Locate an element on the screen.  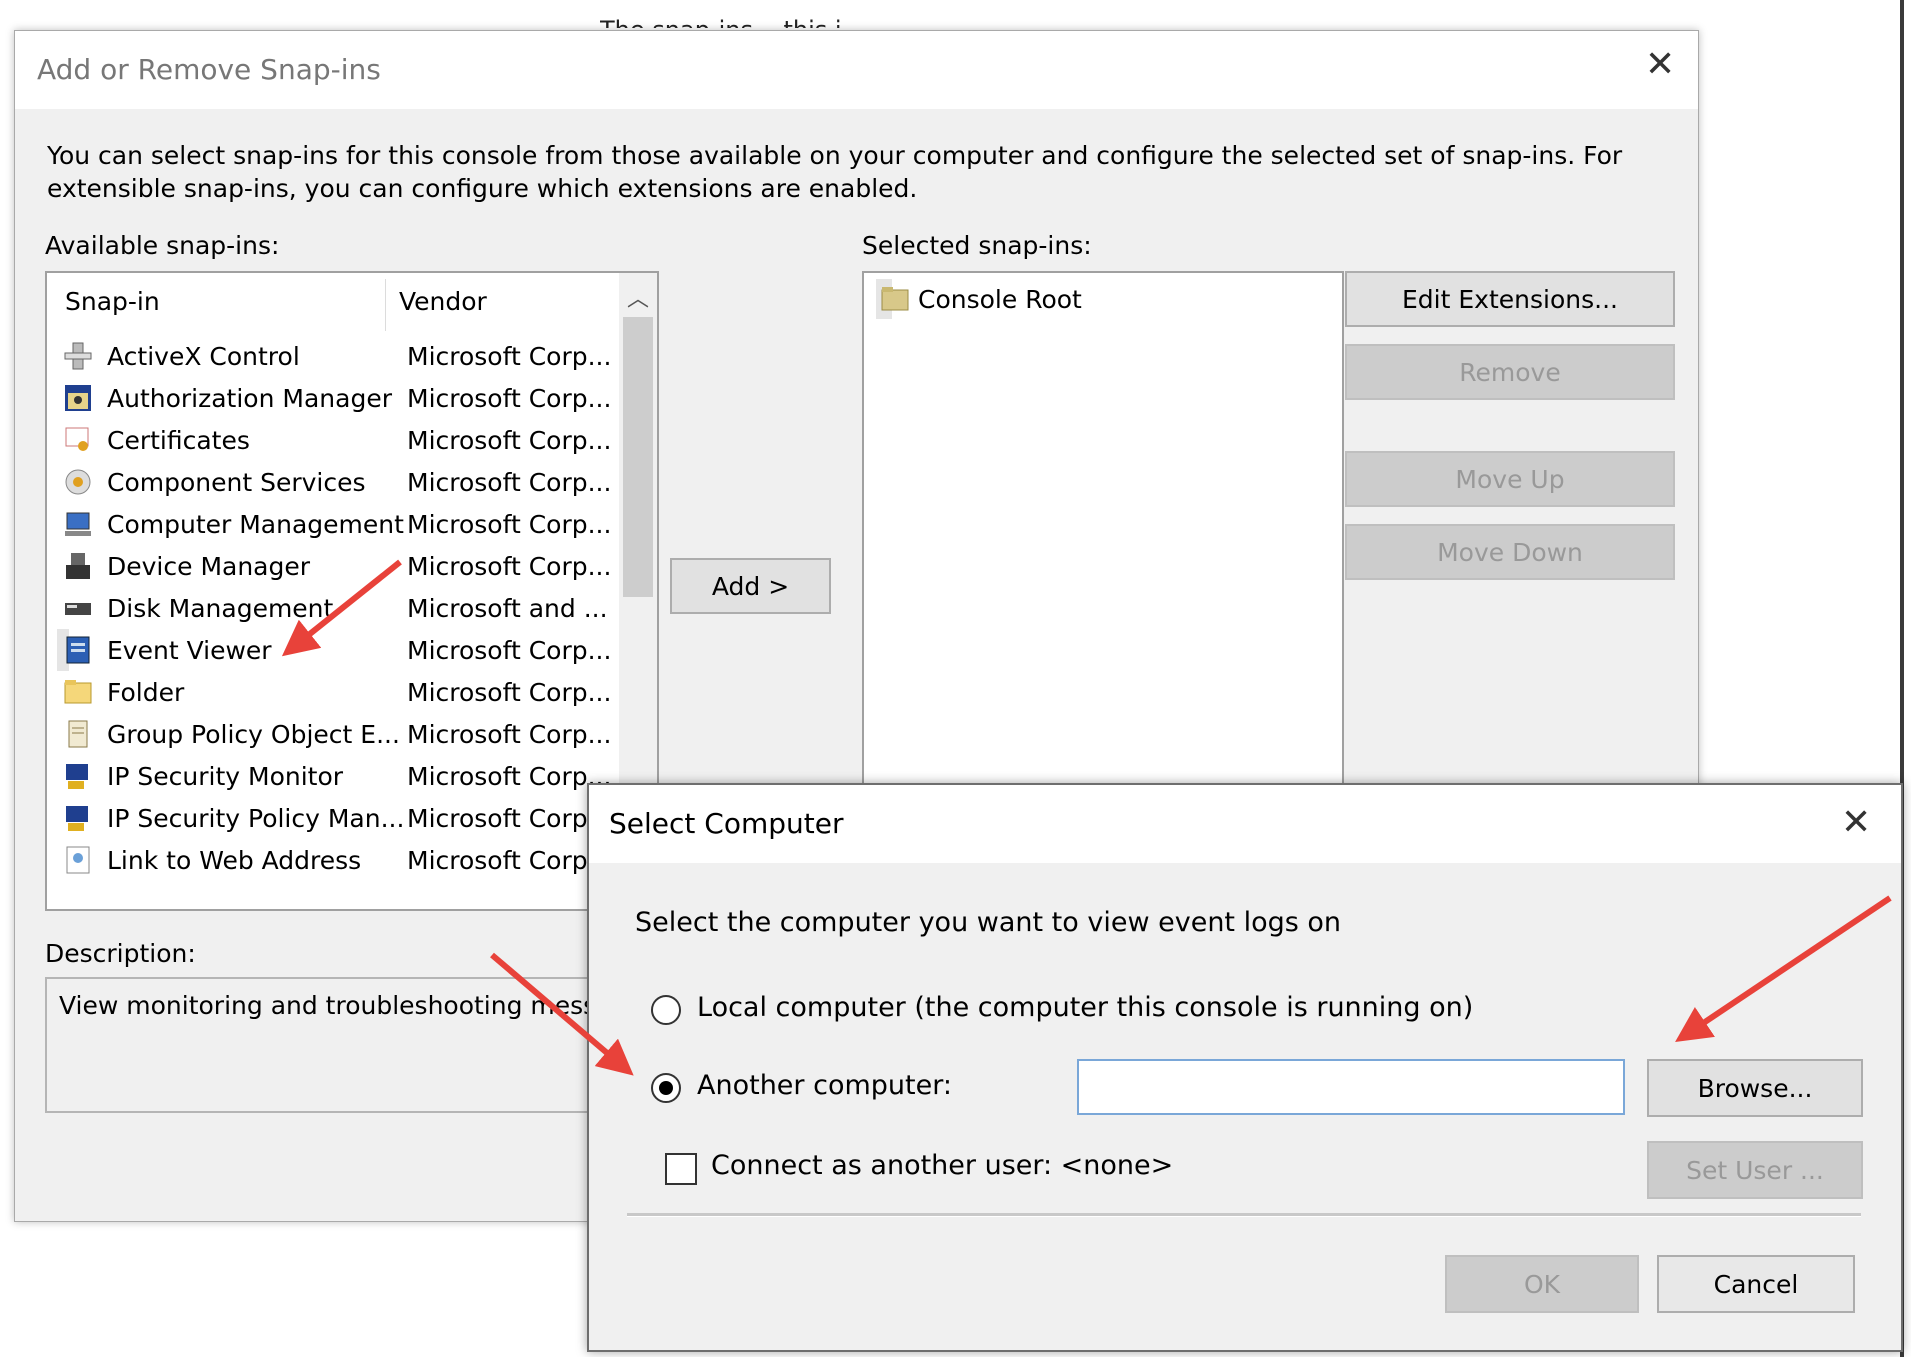
snapin-name: Folder is located at coordinates (146, 692).